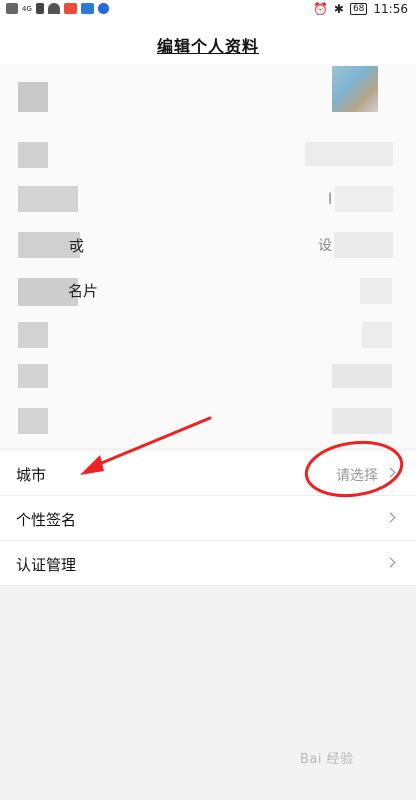 The image size is (416, 800). What do you see at coordinates (320, 9) in the screenshot?
I see `alarm-icon: ⏰` at bounding box center [320, 9].